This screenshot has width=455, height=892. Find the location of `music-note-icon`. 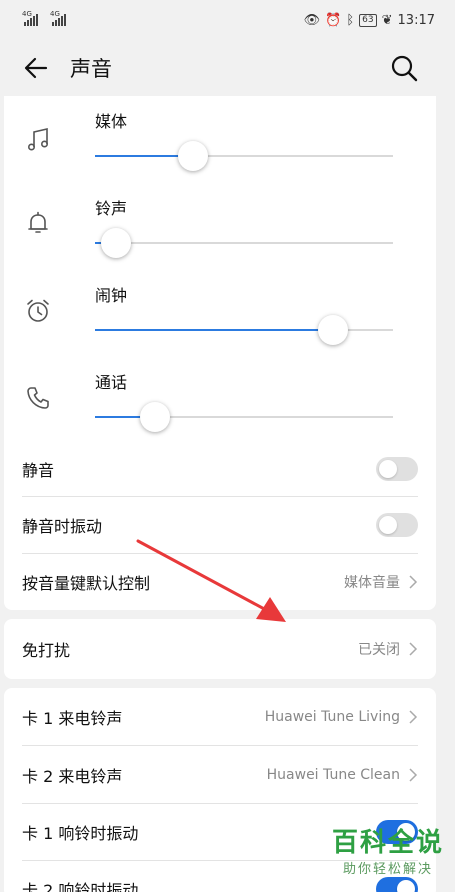

music-note-icon is located at coordinates (38, 139).